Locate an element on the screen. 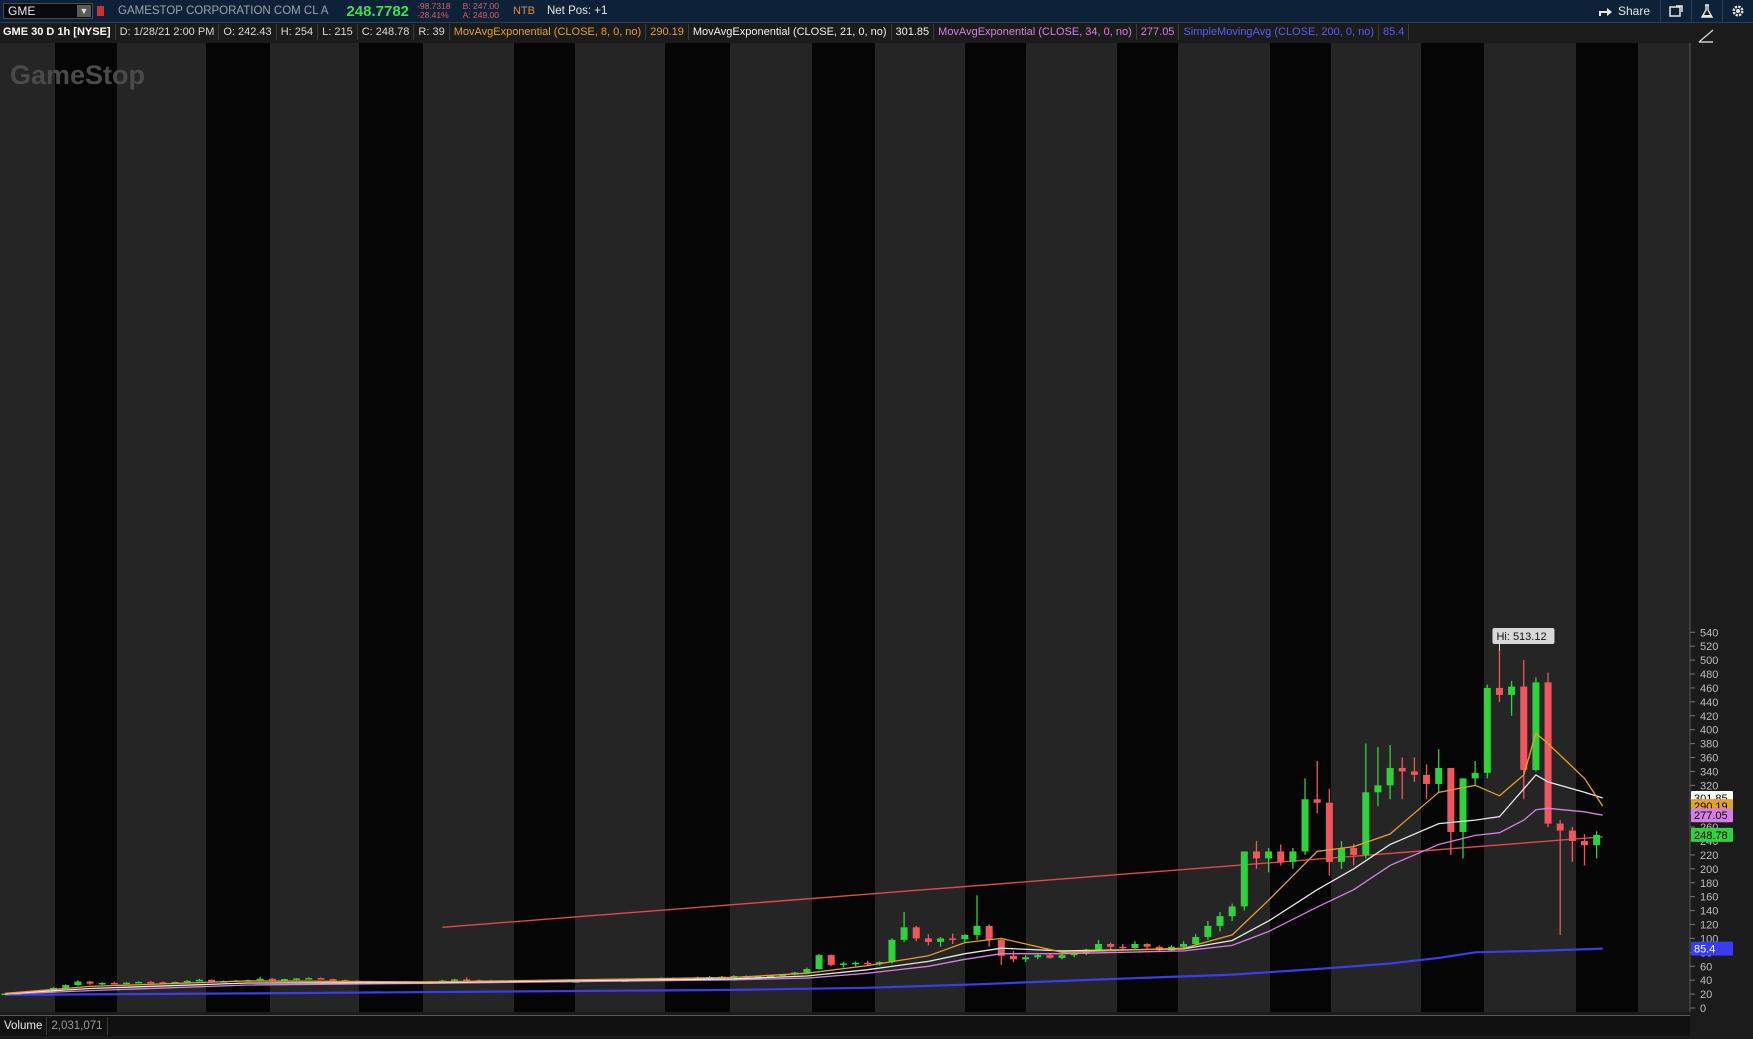 The height and width of the screenshot is (1039, 1753). y-tick-label: 20 is located at coordinates (1706, 995).